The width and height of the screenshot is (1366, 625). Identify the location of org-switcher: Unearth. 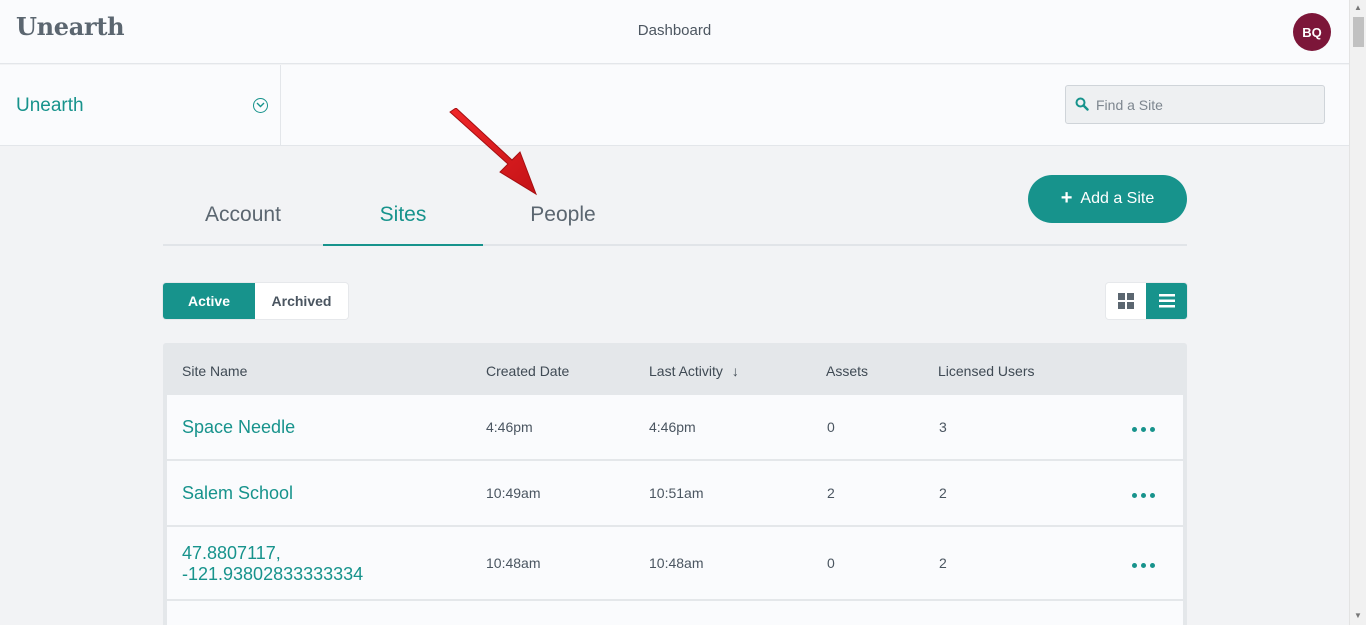
(140, 105).